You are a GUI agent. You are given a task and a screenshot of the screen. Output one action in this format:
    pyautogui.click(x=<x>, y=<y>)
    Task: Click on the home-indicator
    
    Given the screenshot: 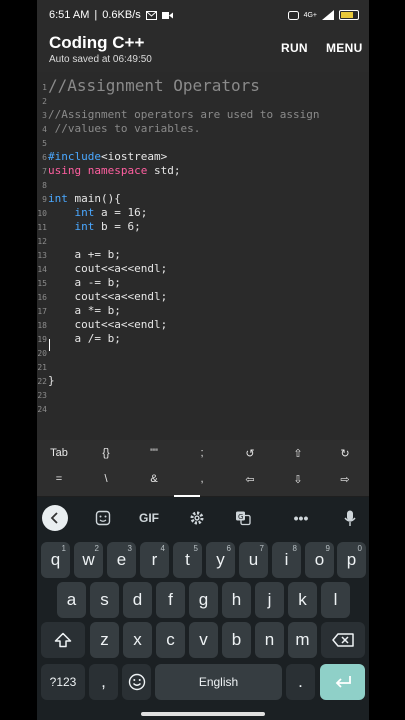 What is the action you would take?
    pyautogui.click(x=203, y=714)
    